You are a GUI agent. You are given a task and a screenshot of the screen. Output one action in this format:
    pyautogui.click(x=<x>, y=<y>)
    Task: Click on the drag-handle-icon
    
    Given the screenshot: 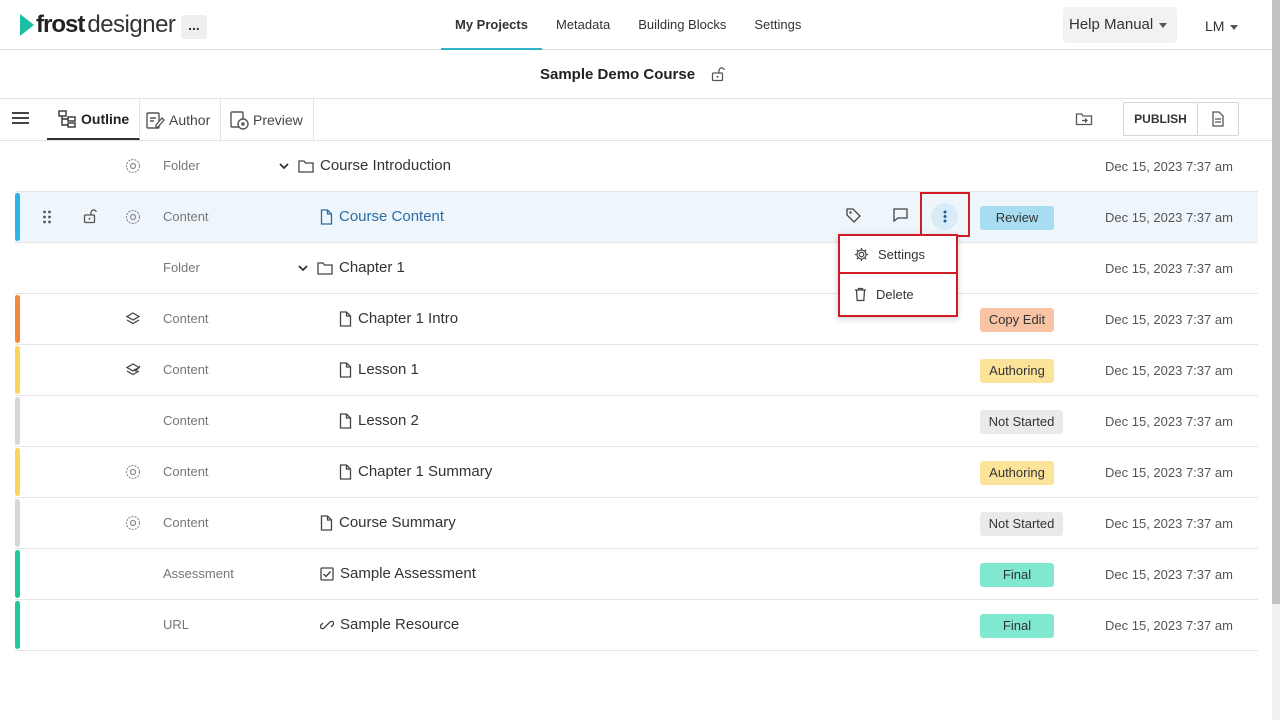 What is the action you would take?
    pyautogui.click(x=47, y=219)
    